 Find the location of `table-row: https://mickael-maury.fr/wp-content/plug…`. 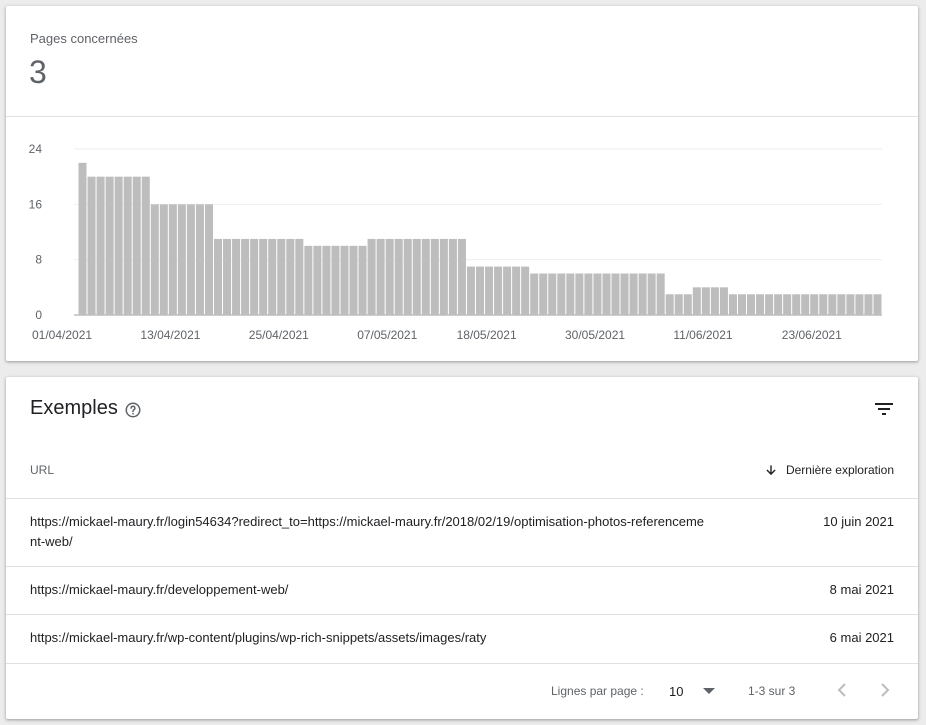

table-row: https://mickael-maury.fr/wp-content/plug… is located at coordinates (462, 638).